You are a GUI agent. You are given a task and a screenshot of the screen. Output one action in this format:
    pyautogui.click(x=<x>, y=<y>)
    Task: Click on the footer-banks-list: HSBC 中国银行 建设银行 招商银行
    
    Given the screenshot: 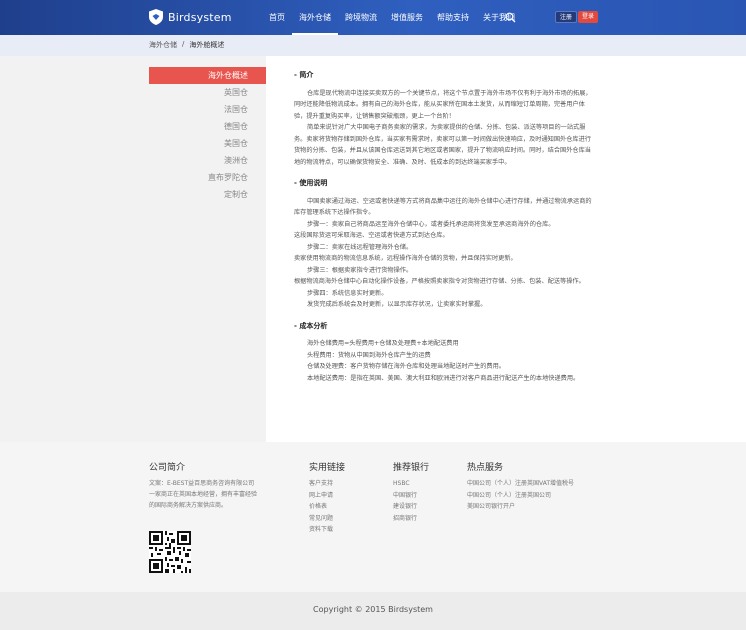 What is the action you would take?
    pyautogui.click(x=405, y=501)
    